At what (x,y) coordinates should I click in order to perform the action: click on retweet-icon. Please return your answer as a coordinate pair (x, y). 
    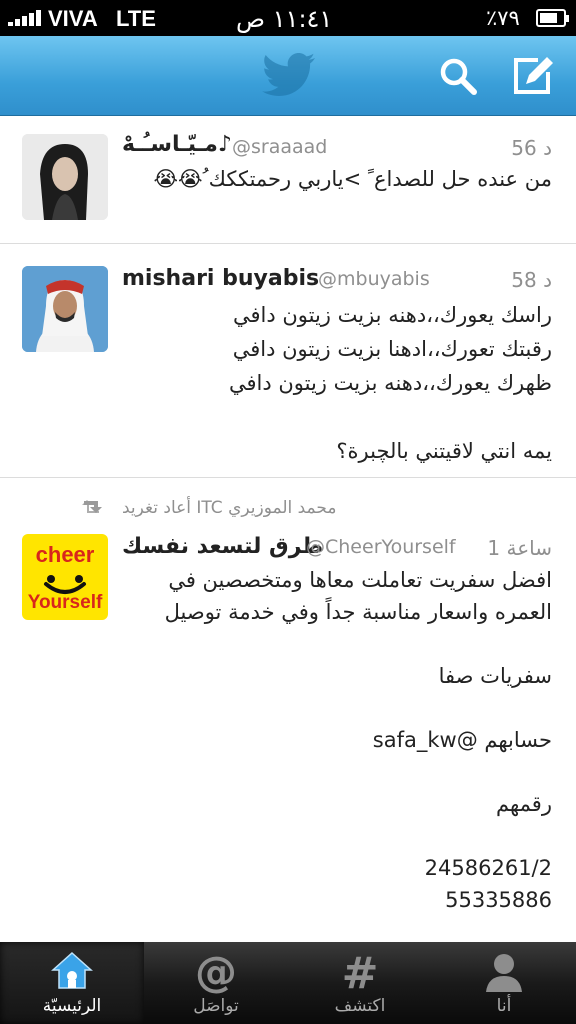
    Looking at the image, I should click on (92, 506).